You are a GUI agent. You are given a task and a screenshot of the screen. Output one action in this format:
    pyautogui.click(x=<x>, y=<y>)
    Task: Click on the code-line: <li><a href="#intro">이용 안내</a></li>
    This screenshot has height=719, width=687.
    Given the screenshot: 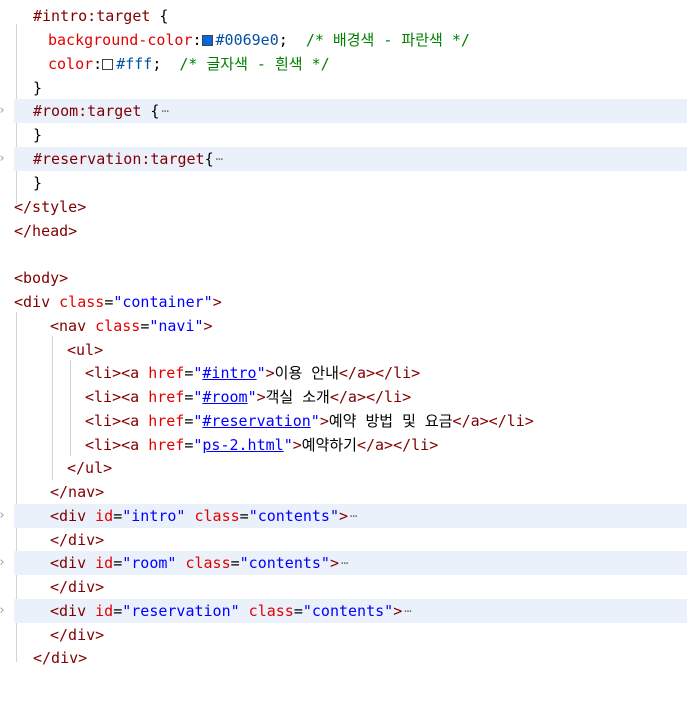 What is the action you would take?
    pyautogui.click(x=343, y=373)
    